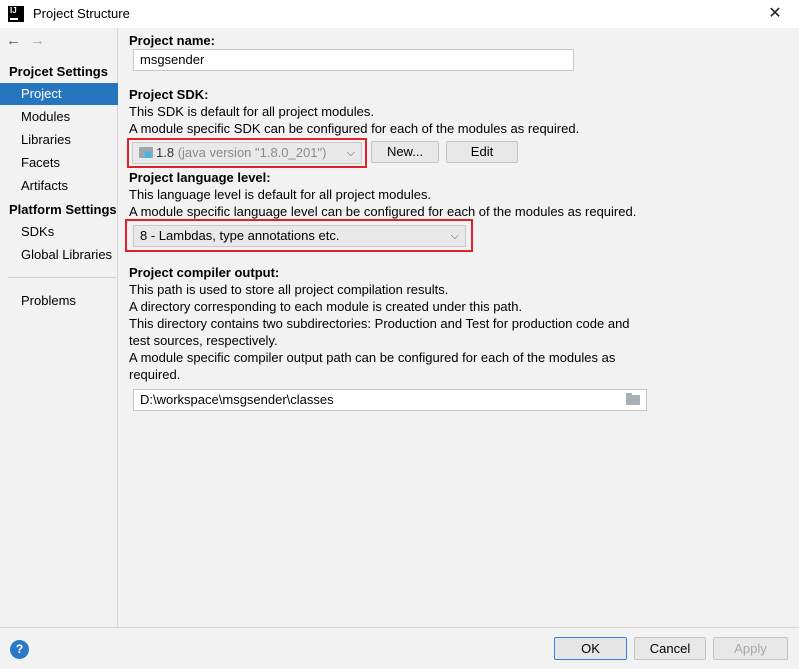  What do you see at coordinates (81, 13) in the screenshot?
I see `window-title: Project Structure` at bounding box center [81, 13].